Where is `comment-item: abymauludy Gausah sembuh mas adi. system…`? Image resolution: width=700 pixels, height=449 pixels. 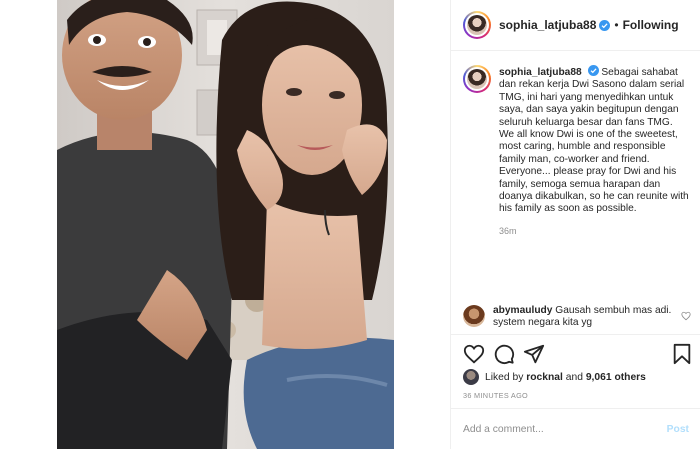
comment-item: abymauludy Gausah sembuh mas adi. system… is located at coordinates (577, 317).